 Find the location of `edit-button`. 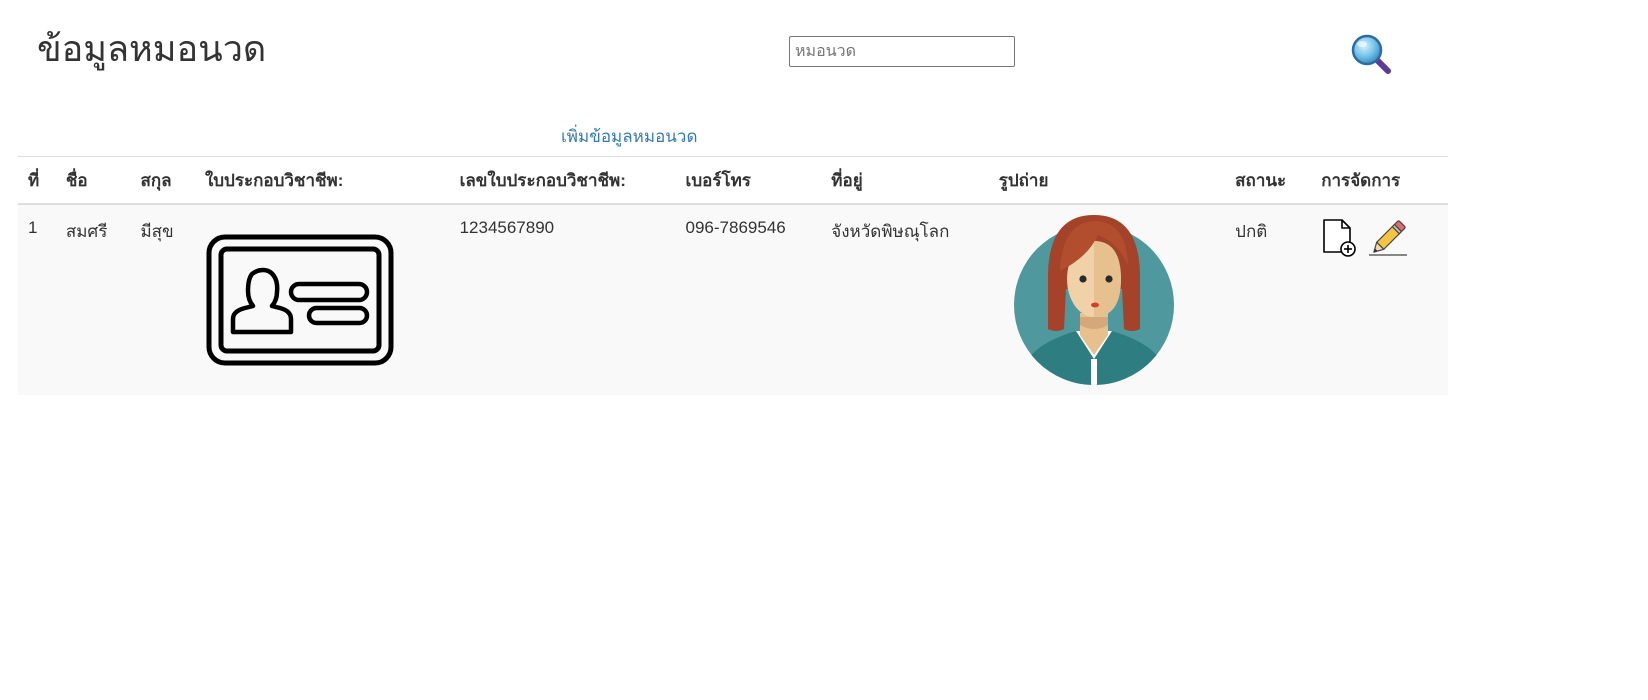

edit-button is located at coordinates (1388, 238).